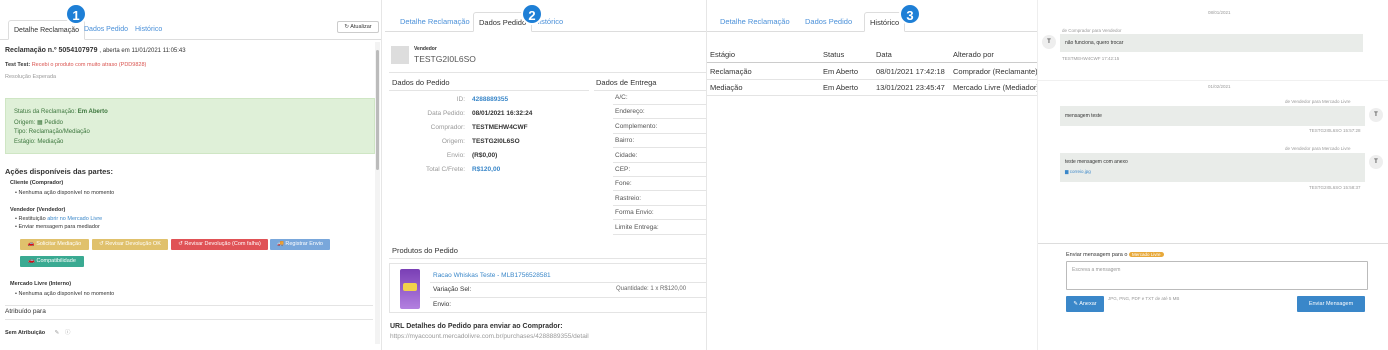 The image size is (1388, 350). I want to click on cell-alterado: Mercado Livre (Mediador), so click(995, 87).